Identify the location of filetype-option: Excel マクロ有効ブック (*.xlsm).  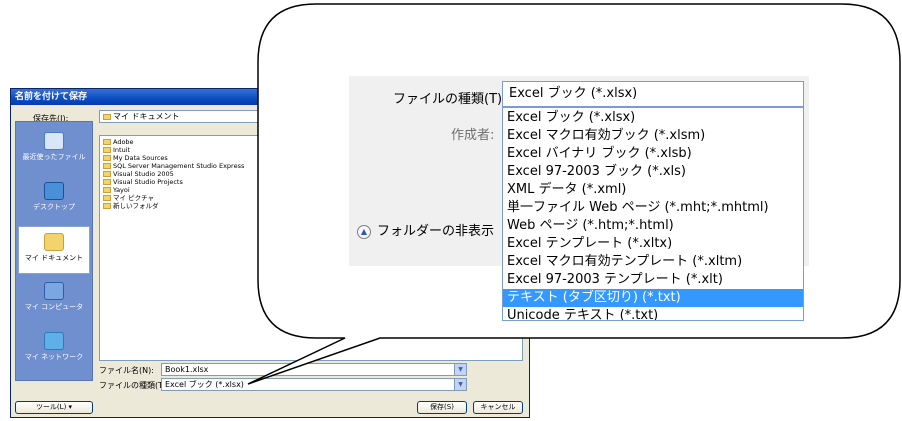
(653, 136).